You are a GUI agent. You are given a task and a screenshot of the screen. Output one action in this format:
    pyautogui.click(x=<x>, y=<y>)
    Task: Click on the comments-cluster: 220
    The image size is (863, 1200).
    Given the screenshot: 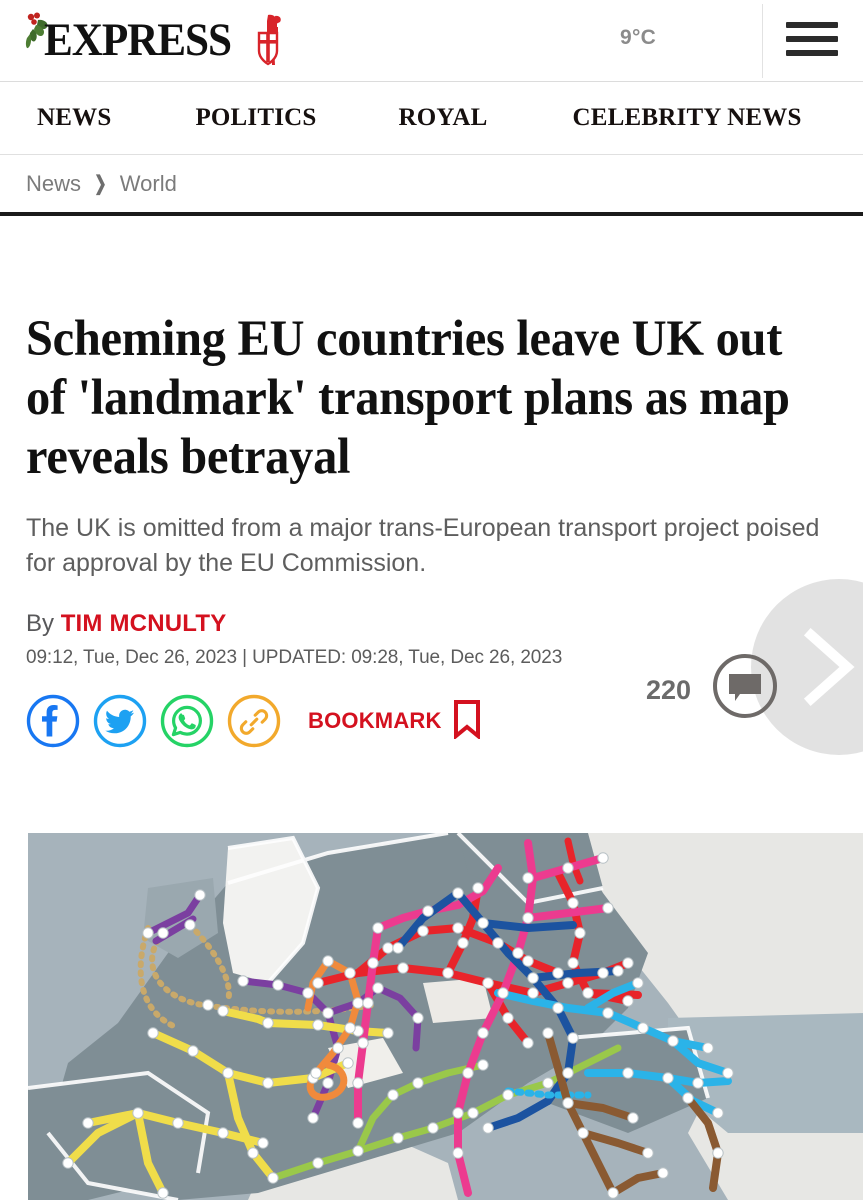 What is the action you would take?
    pyautogui.click(x=743, y=694)
    